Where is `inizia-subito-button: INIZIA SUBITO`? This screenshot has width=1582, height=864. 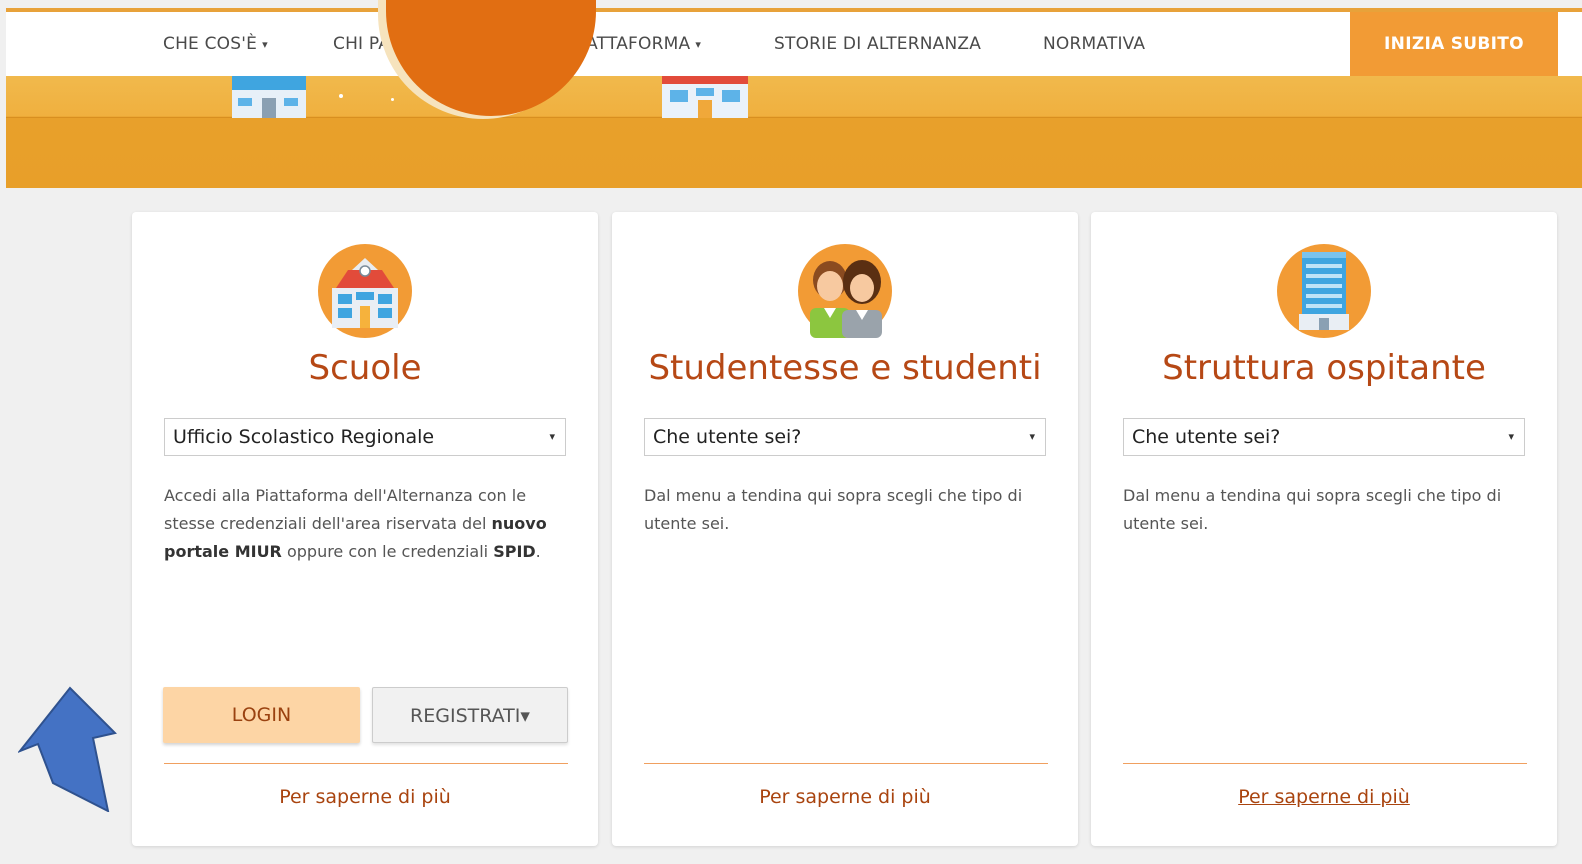 inizia-subito-button: INIZIA SUBITO is located at coordinates (1454, 44).